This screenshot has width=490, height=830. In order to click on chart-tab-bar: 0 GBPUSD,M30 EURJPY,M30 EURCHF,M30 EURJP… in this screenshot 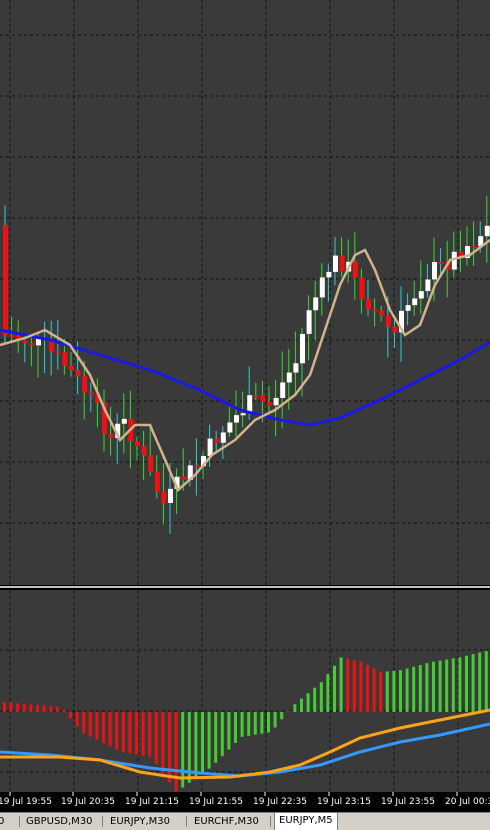, I will do `click(245, 821)`.